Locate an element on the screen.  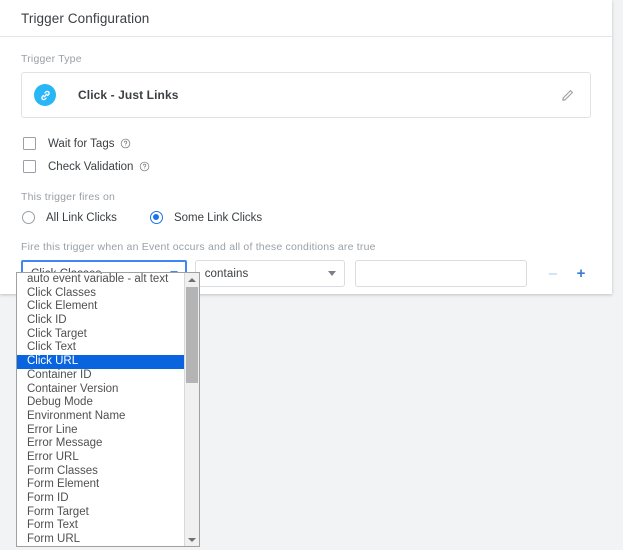
dropdown-option: Form Element is located at coordinates (100, 485).